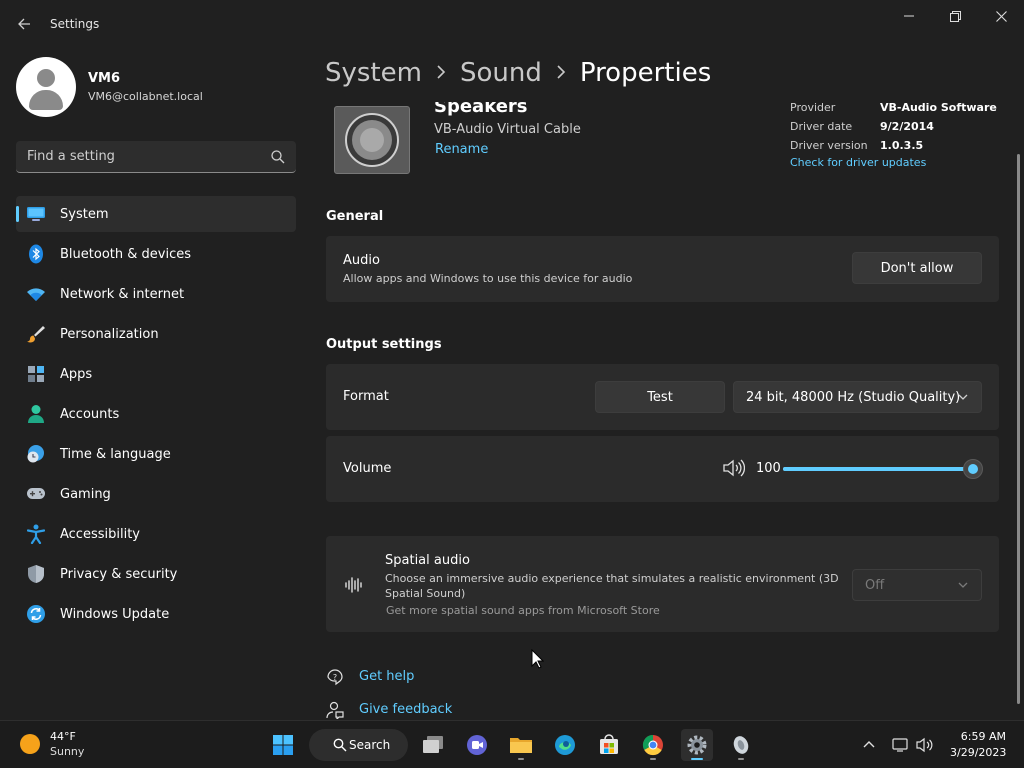 The height and width of the screenshot is (768, 1024). Describe the element at coordinates (367, 468) in the screenshot. I see `volume-label: Volume` at that location.